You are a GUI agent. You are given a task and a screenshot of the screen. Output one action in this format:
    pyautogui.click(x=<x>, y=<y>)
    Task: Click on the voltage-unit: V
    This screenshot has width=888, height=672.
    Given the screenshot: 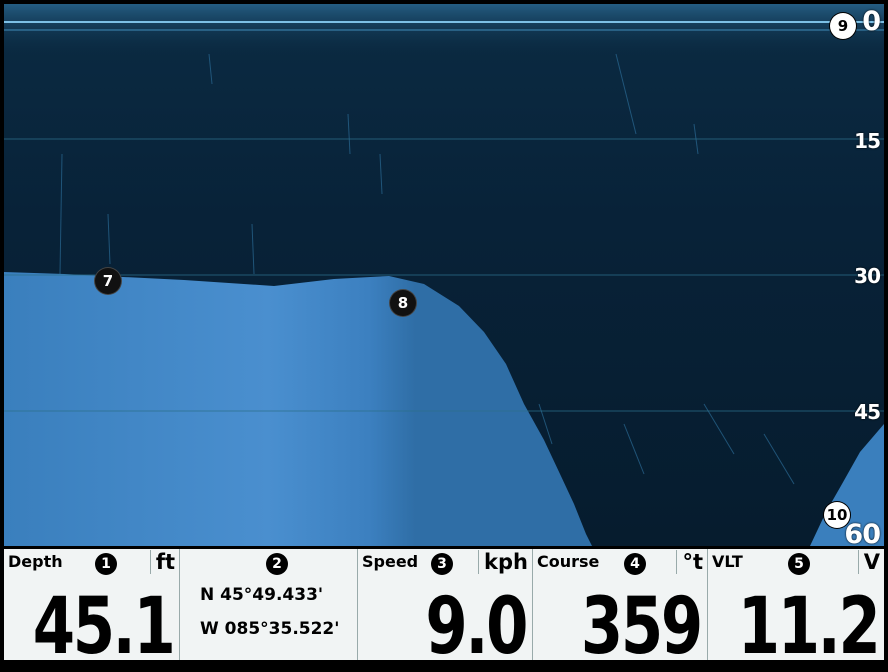 What is the action you would take?
    pyautogui.click(x=868, y=562)
    